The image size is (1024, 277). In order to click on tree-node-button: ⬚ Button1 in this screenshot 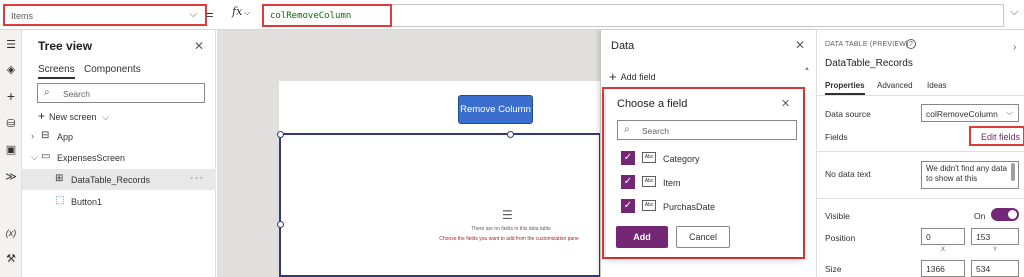, I will do `click(119, 201)`.